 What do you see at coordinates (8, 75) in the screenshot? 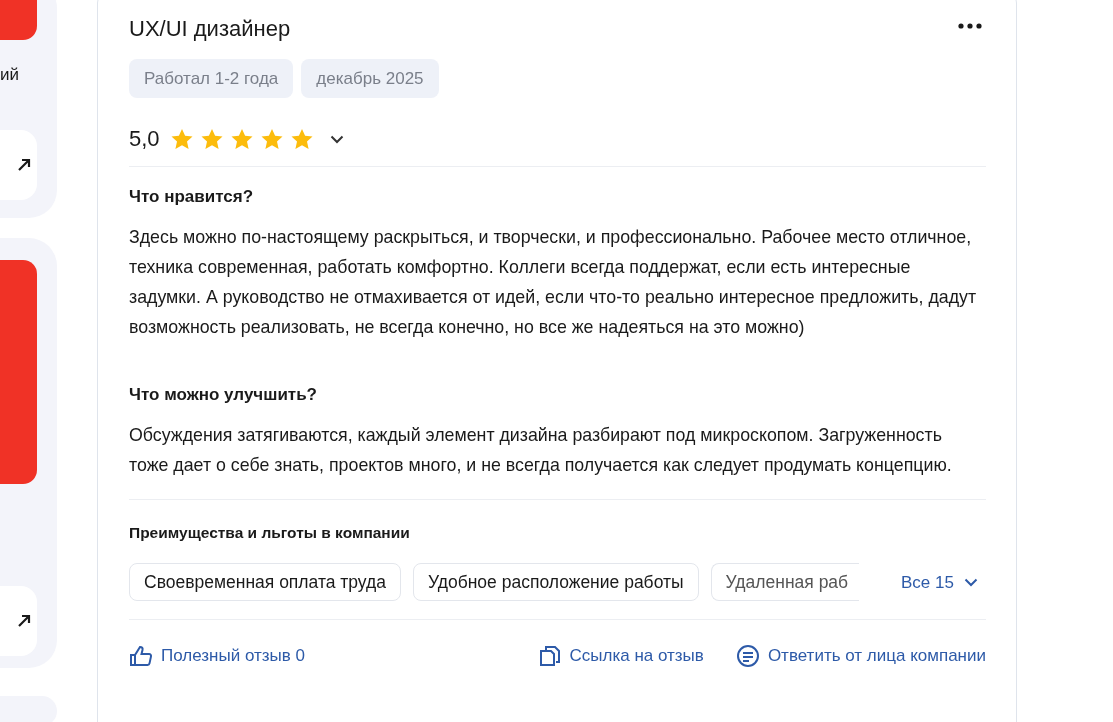
I see `sidebar-text: ий` at bounding box center [8, 75].